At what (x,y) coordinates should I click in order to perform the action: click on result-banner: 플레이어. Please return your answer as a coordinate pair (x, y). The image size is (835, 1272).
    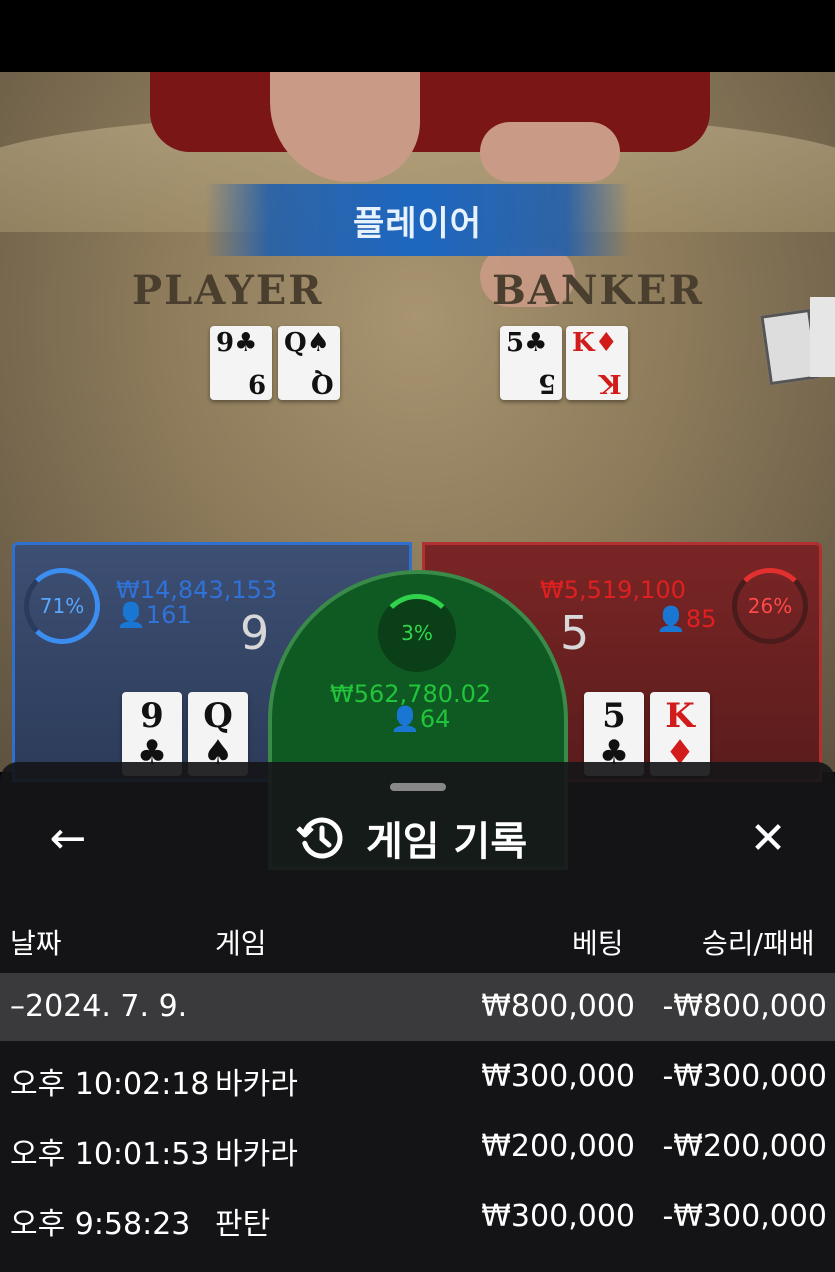
    Looking at the image, I should click on (417, 220).